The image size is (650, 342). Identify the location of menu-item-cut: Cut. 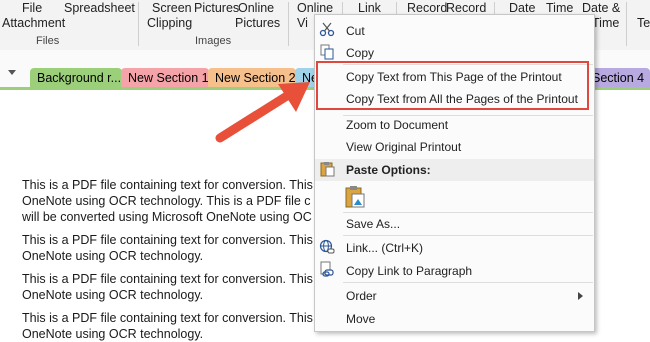
(355, 31).